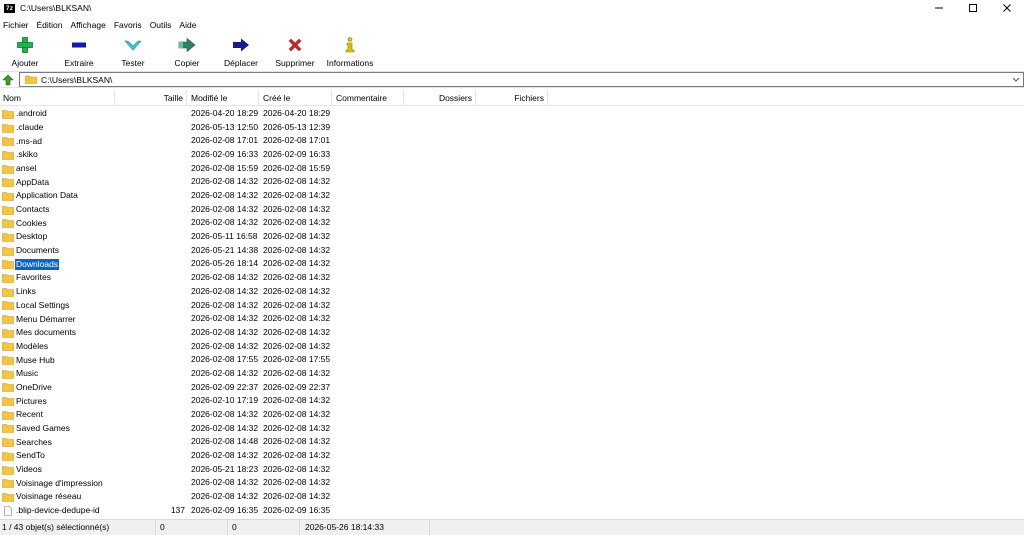 The height and width of the screenshot is (535, 1024). I want to click on table-row: Music 2026-02-08 14:32 2026-02-08 14:32, so click(512, 374).